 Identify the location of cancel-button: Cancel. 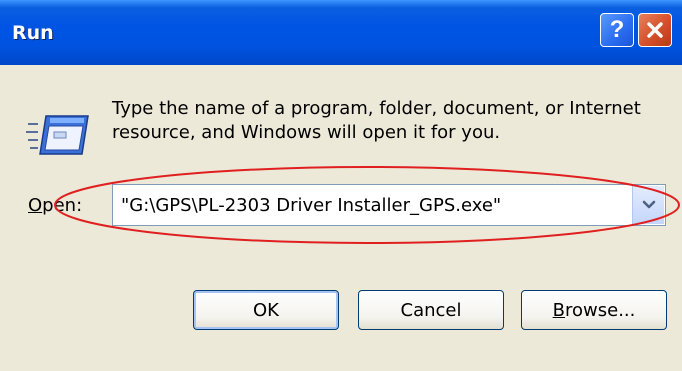
(431, 310).